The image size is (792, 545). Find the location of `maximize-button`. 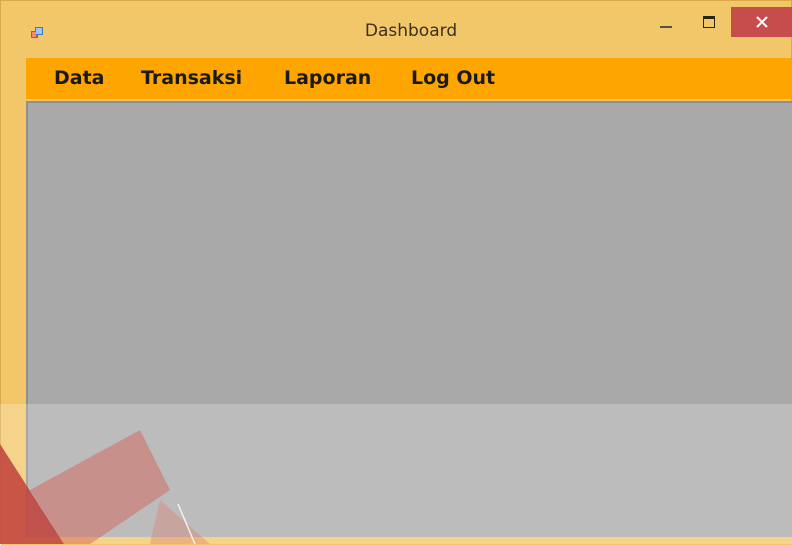

maximize-button is located at coordinates (709, 22).